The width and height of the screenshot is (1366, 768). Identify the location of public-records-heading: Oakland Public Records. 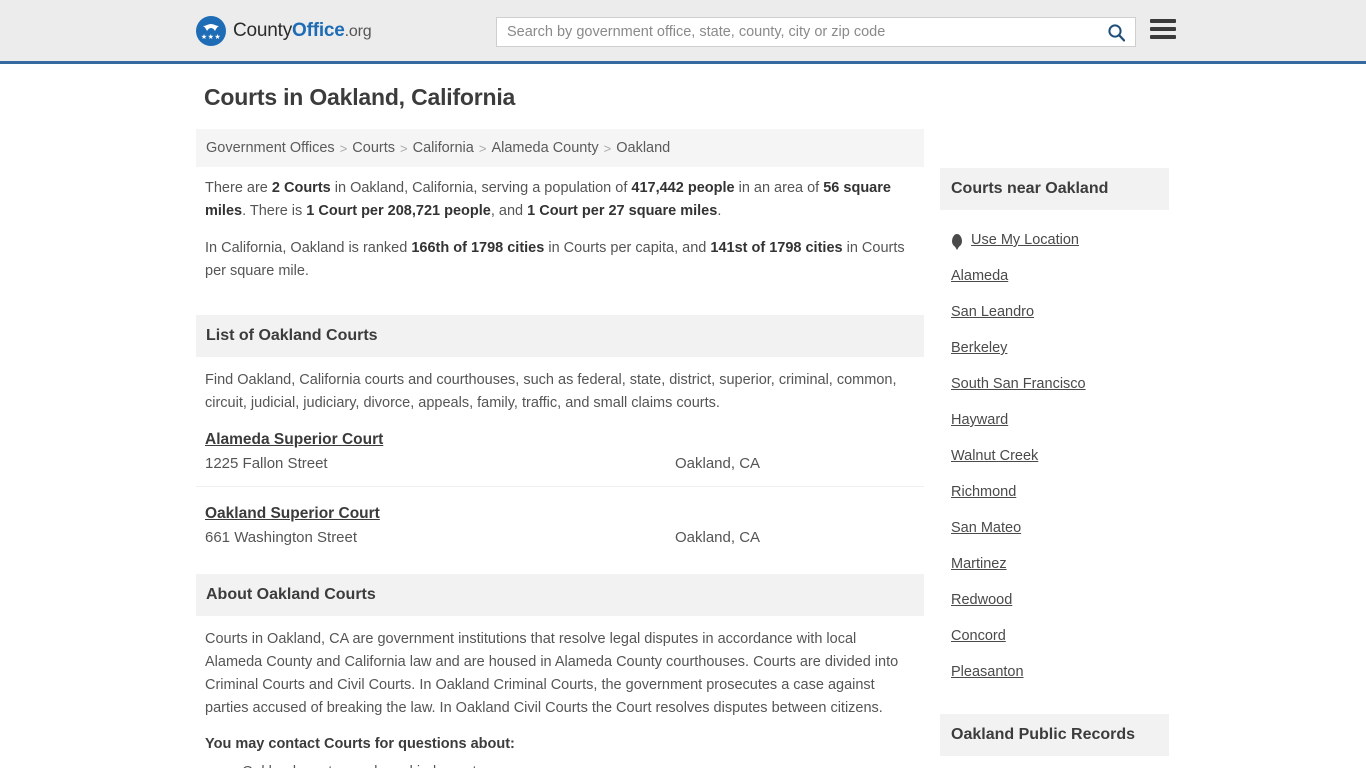
(1054, 735).